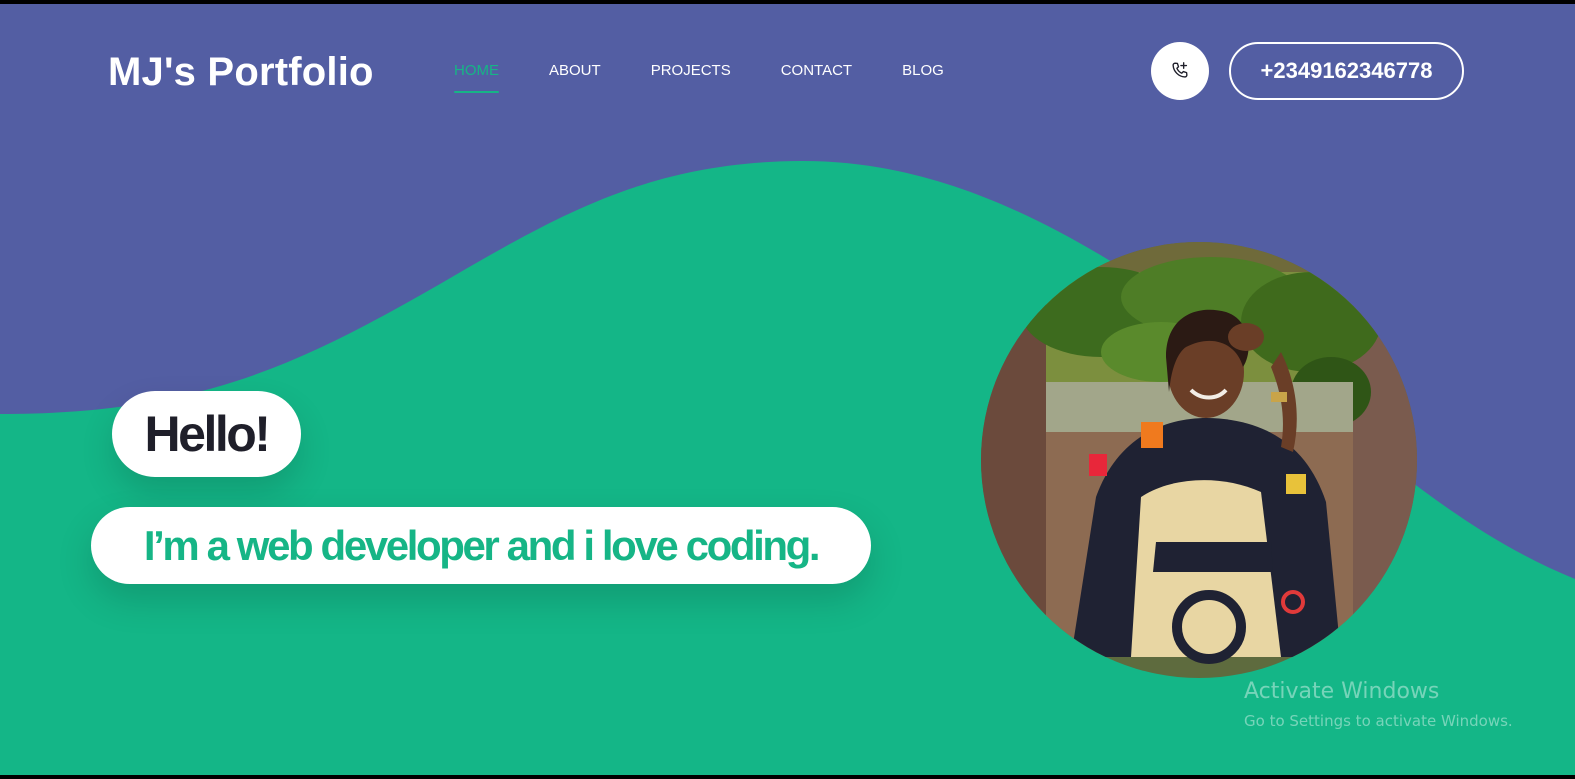  What do you see at coordinates (1346, 71) in the screenshot?
I see `phone-number-button: +2349162346778` at bounding box center [1346, 71].